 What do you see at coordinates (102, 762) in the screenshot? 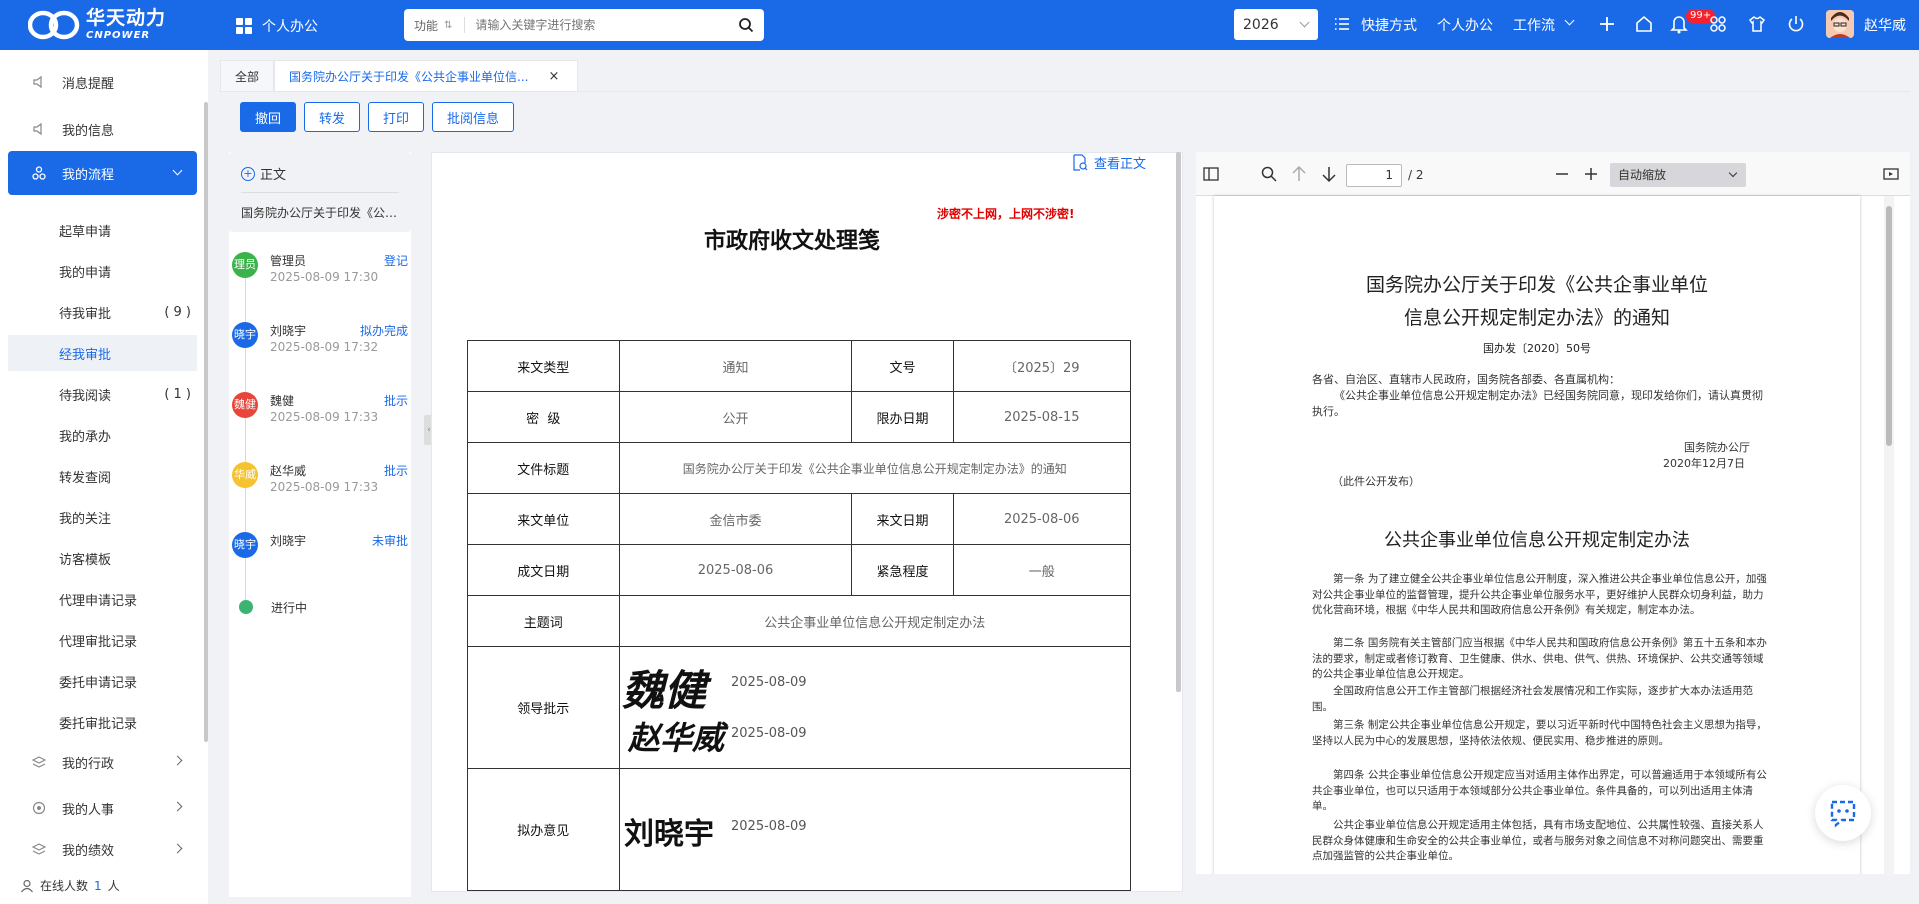
I see `sidebar-item-admin: 我的行政` at bounding box center [102, 762].